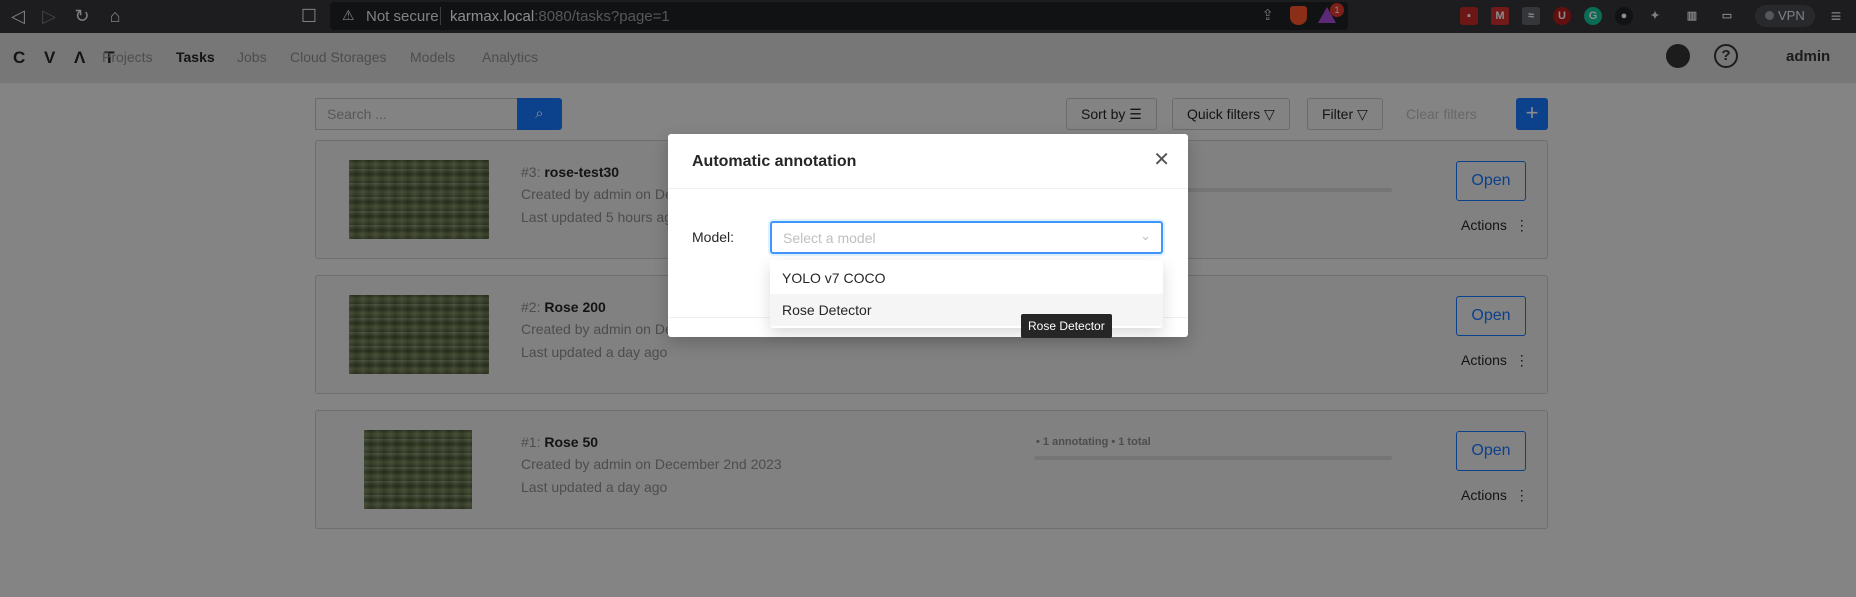 The image size is (1856, 597). What do you see at coordinates (829, 238) in the screenshot?
I see `model-select-placeholder: Select a model` at bounding box center [829, 238].